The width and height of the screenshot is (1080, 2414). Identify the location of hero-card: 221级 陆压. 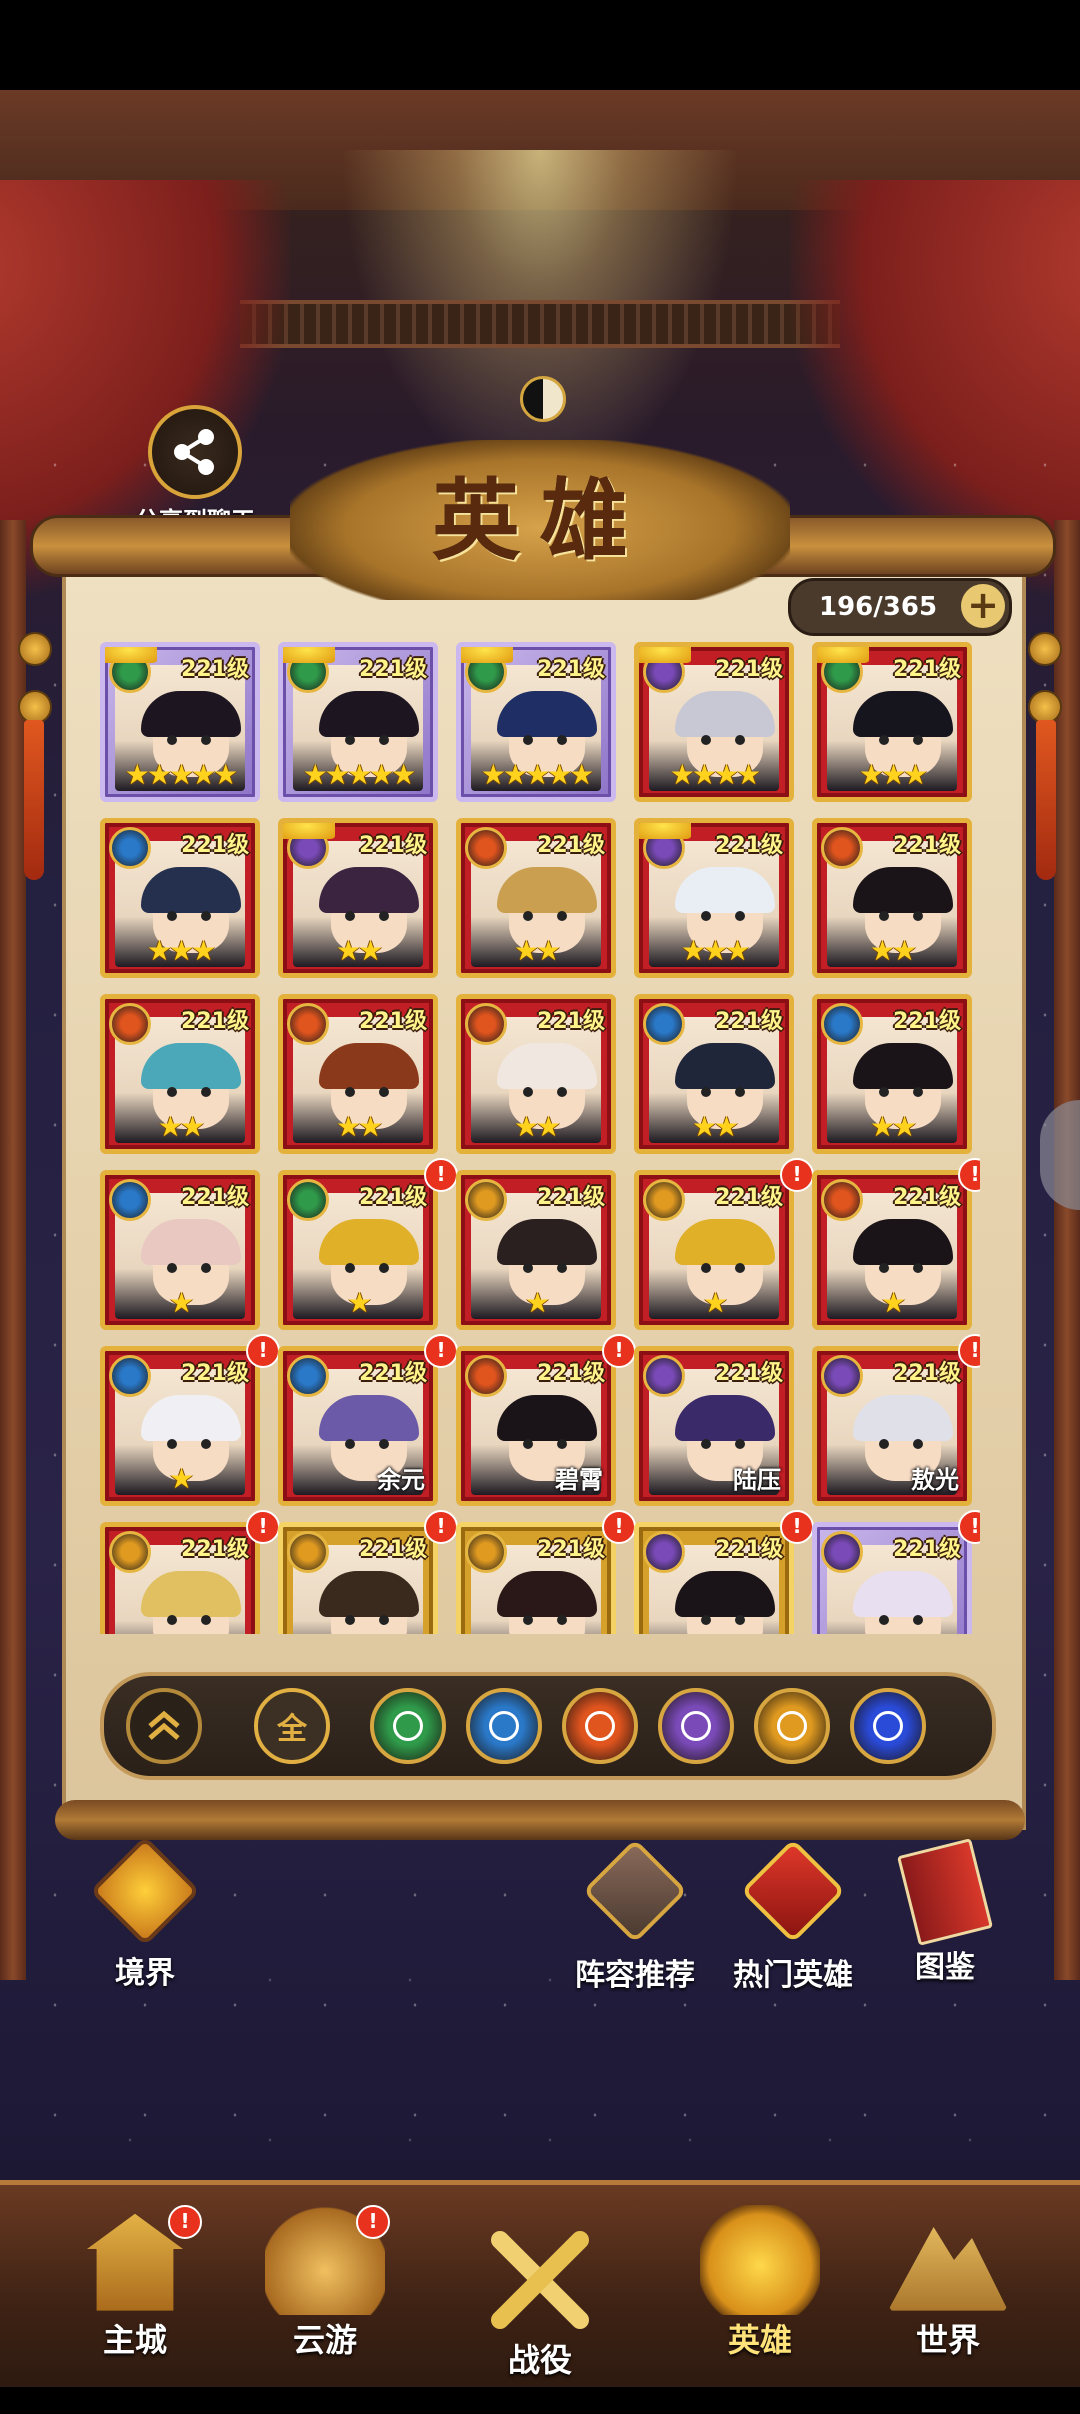
(714, 1426).